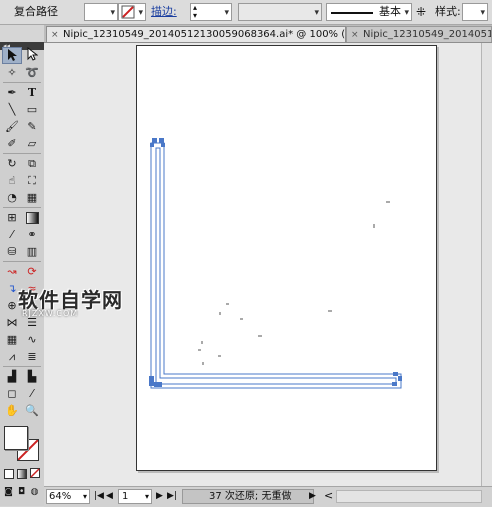  I want to click on free-transform-tool: ⛶, so click(32, 180).